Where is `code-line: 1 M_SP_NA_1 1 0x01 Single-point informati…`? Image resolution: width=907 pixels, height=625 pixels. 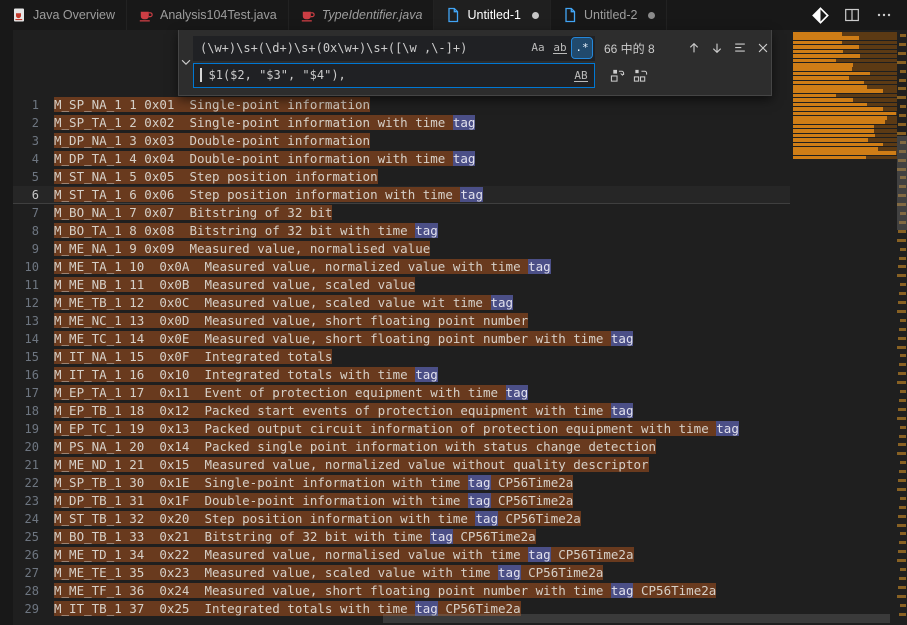
code-line: 1 M_SP_NA_1 1 0x01 Single-point informati… is located at coordinates (401, 105).